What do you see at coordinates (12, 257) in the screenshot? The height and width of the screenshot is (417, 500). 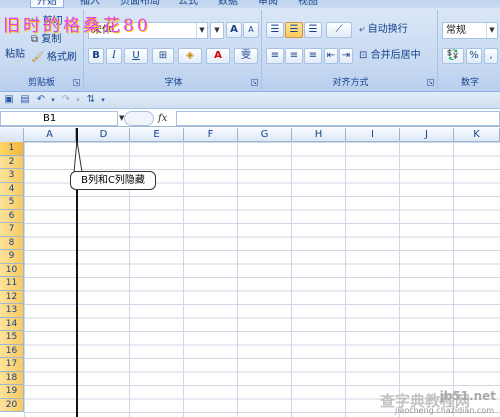 I see `row-header: 9` at bounding box center [12, 257].